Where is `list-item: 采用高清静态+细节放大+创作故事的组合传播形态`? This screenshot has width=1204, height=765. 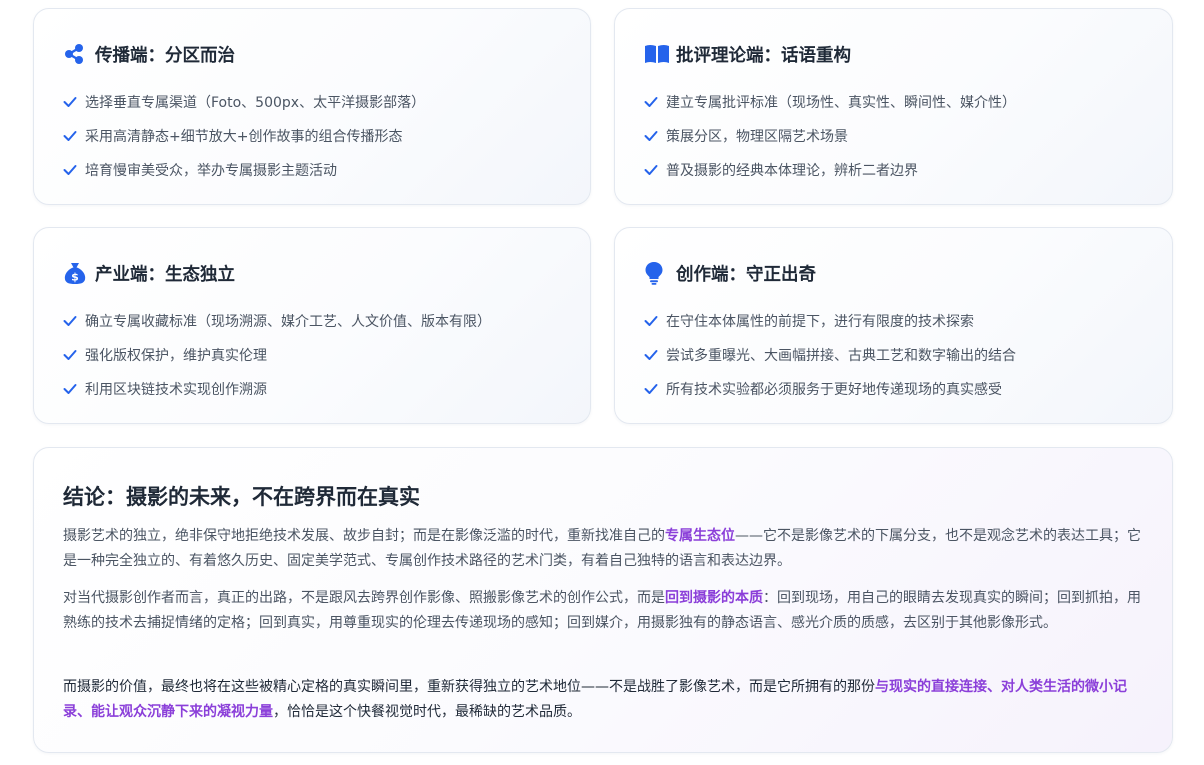
list-item: 采用高清静态+细节放大+创作故事的组合传播形态 is located at coordinates (244, 136).